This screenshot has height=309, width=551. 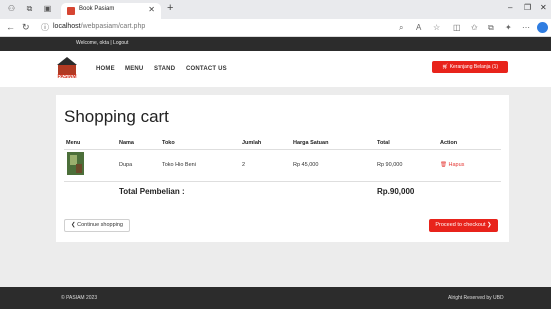 I want to click on close-window-button: ✕, so click(x=543, y=7).